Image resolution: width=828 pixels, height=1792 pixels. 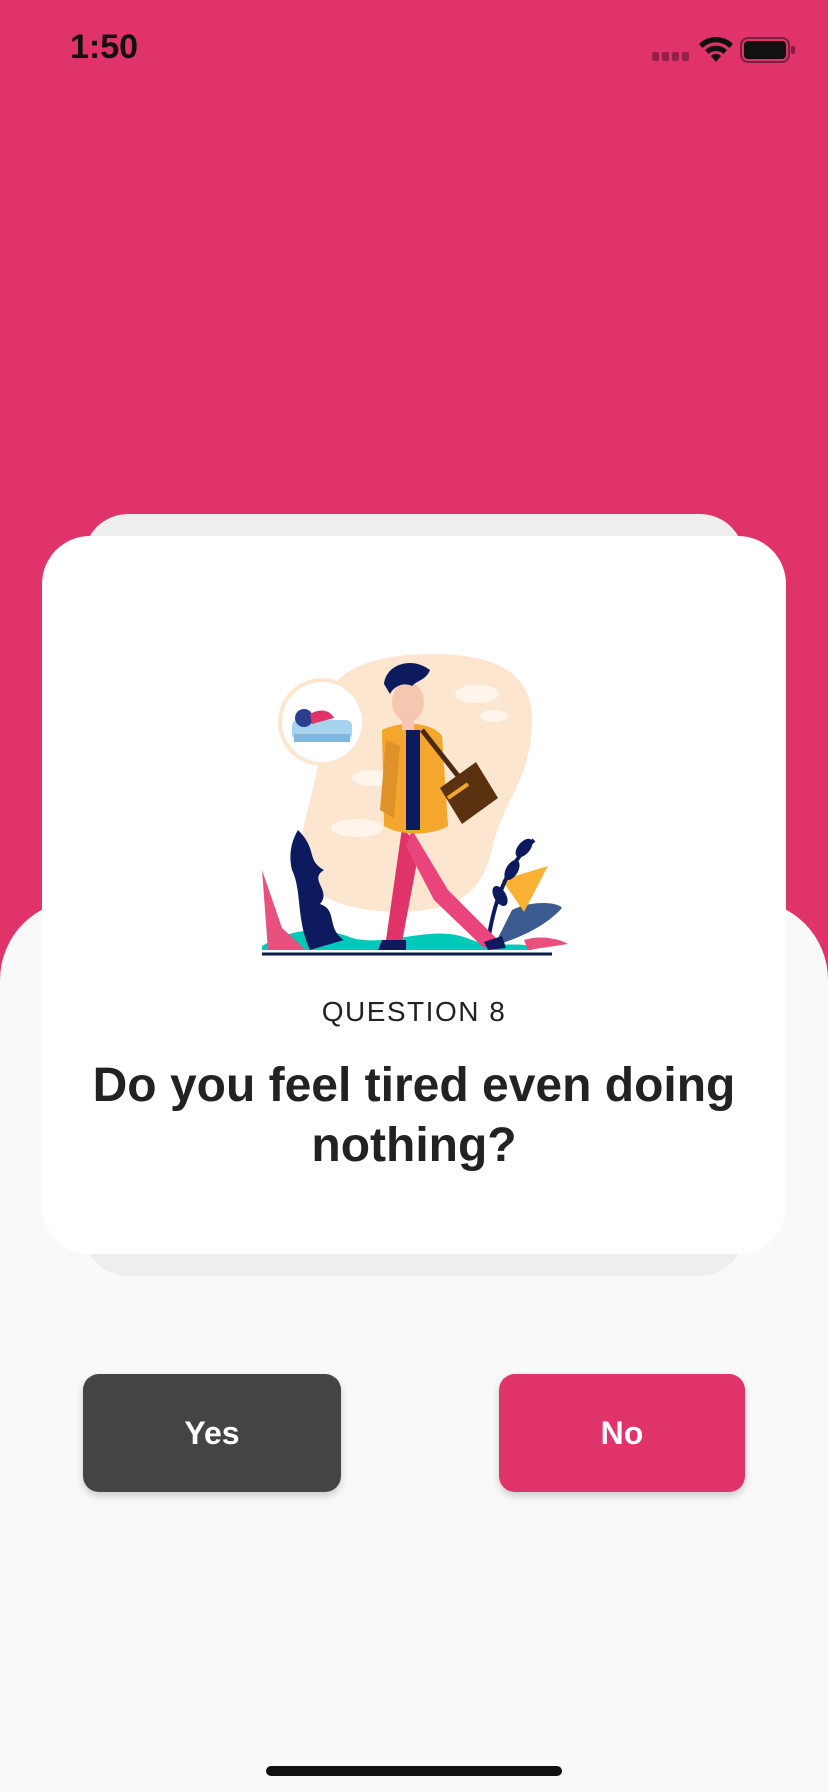 What do you see at coordinates (414, 1771) in the screenshot?
I see `home-indicator` at bounding box center [414, 1771].